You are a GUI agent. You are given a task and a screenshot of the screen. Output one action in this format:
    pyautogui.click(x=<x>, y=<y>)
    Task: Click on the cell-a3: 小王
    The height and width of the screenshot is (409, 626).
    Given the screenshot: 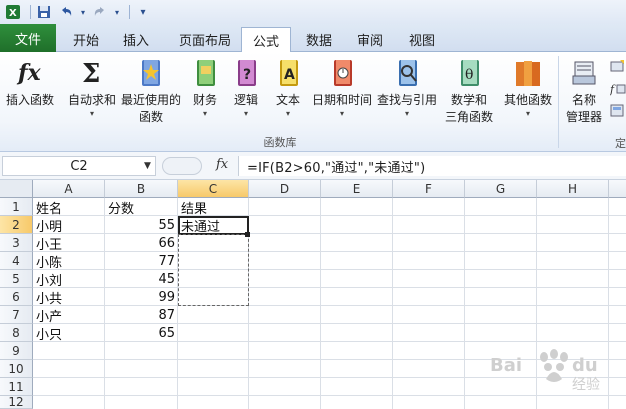 What is the action you would take?
    pyautogui.click(x=69, y=243)
    